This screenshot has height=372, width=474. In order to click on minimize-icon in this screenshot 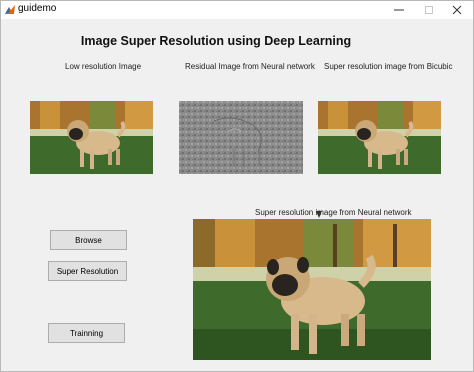, I will do `click(399, 10)`.